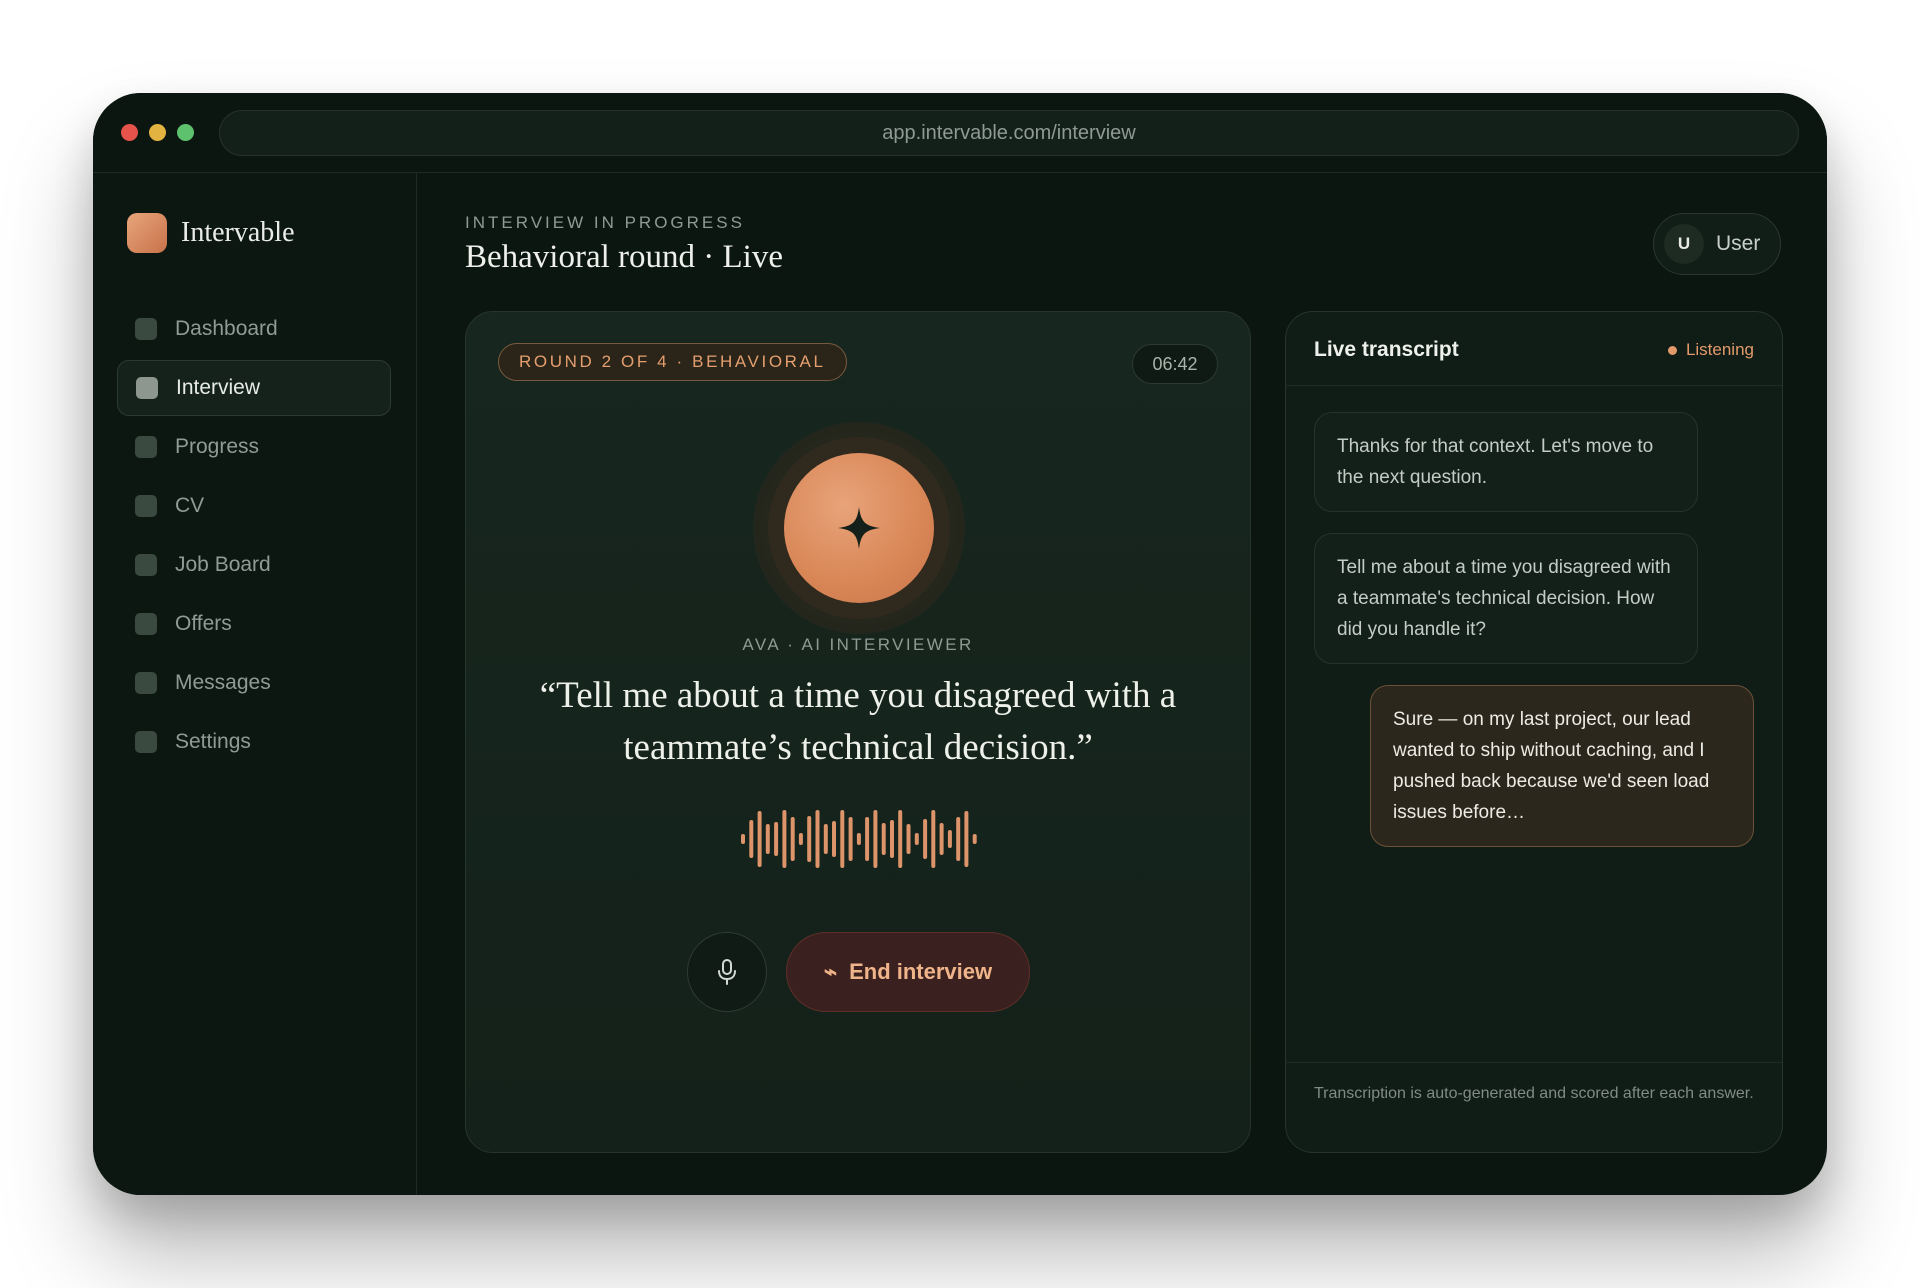  What do you see at coordinates (226, 328) in the screenshot?
I see `sidebar-item-label: Dashboard` at bounding box center [226, 328].